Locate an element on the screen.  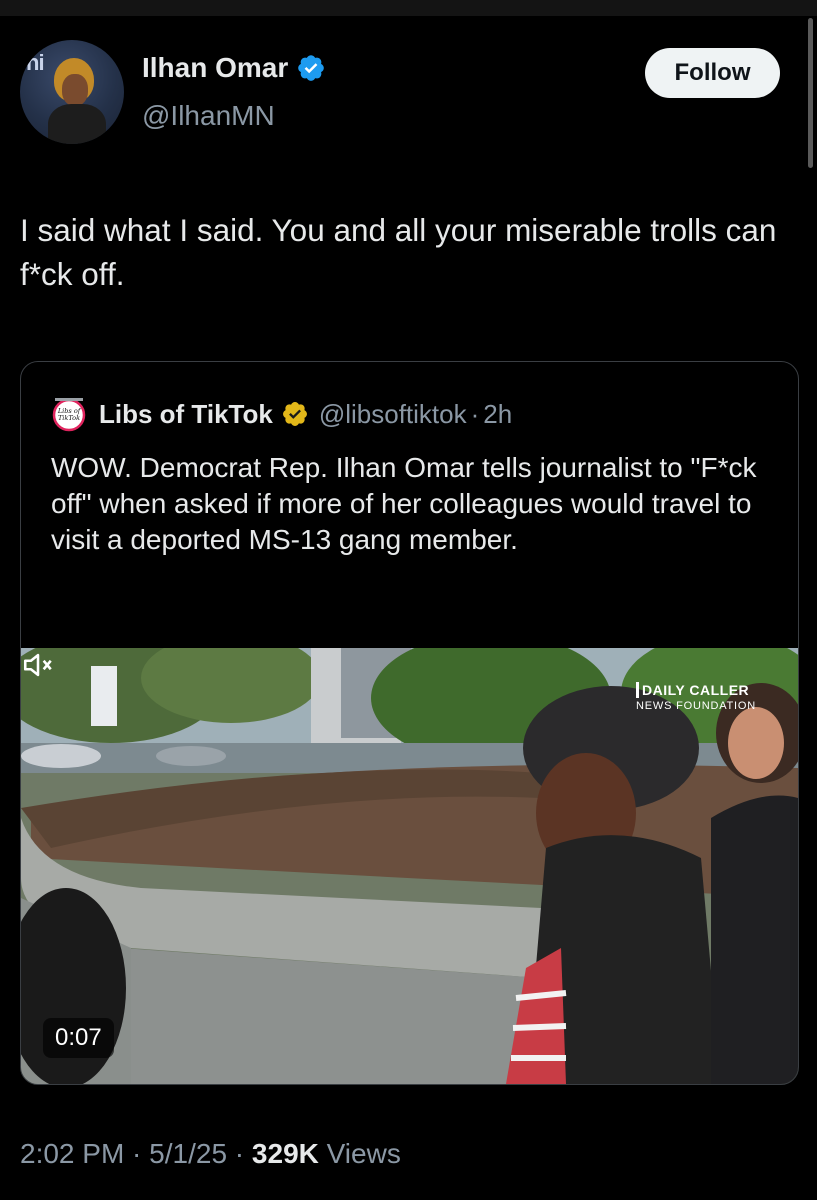
gold-verified-badge-icon is located at coordinates (294, 414).